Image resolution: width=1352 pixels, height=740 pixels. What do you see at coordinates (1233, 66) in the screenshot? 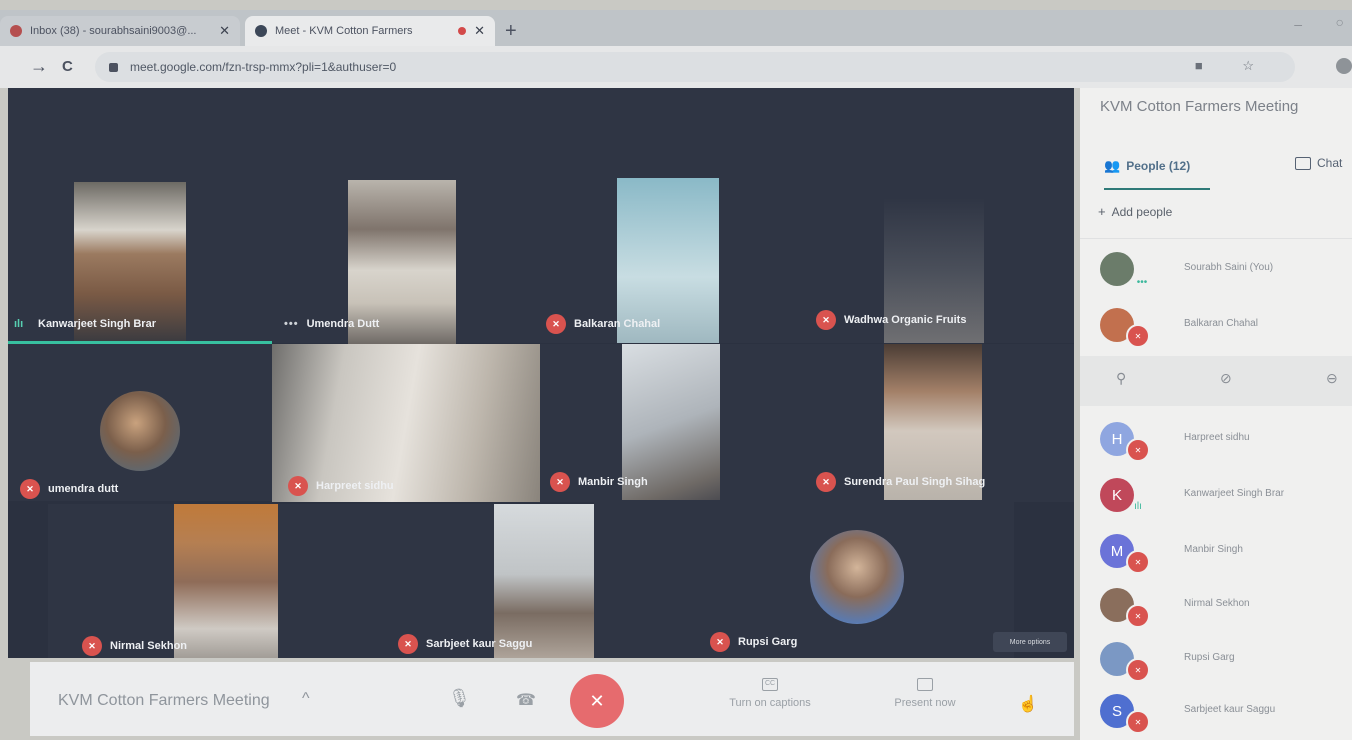
I see `bookmark-star-icon: ■ ☆` at bounding box center [1233, 66].